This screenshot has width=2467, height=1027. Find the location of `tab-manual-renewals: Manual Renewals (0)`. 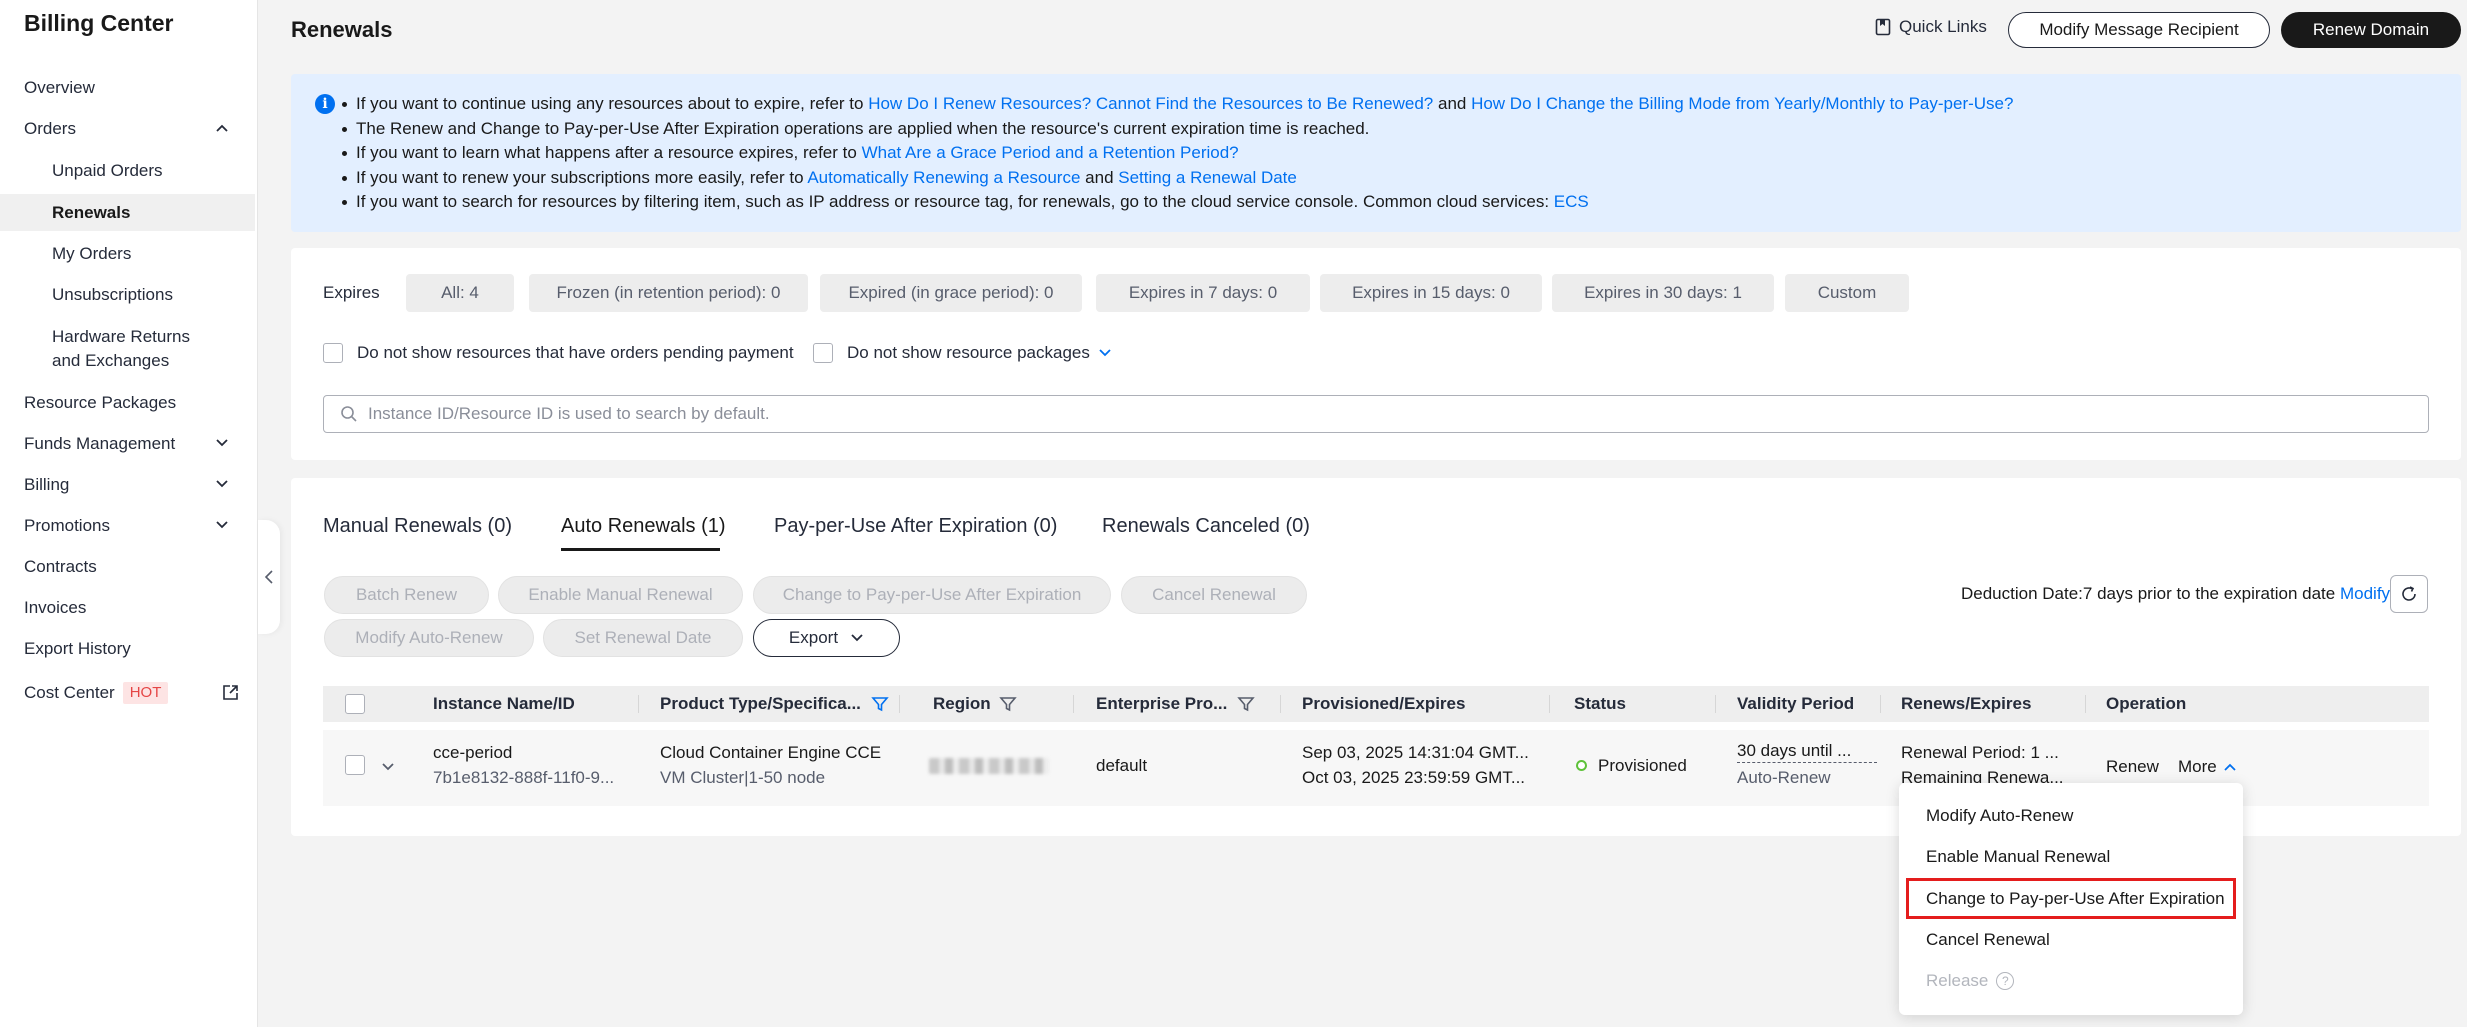

tab-manual-renewals: Manual Renewals (0) is located at coordinates (417, 526).